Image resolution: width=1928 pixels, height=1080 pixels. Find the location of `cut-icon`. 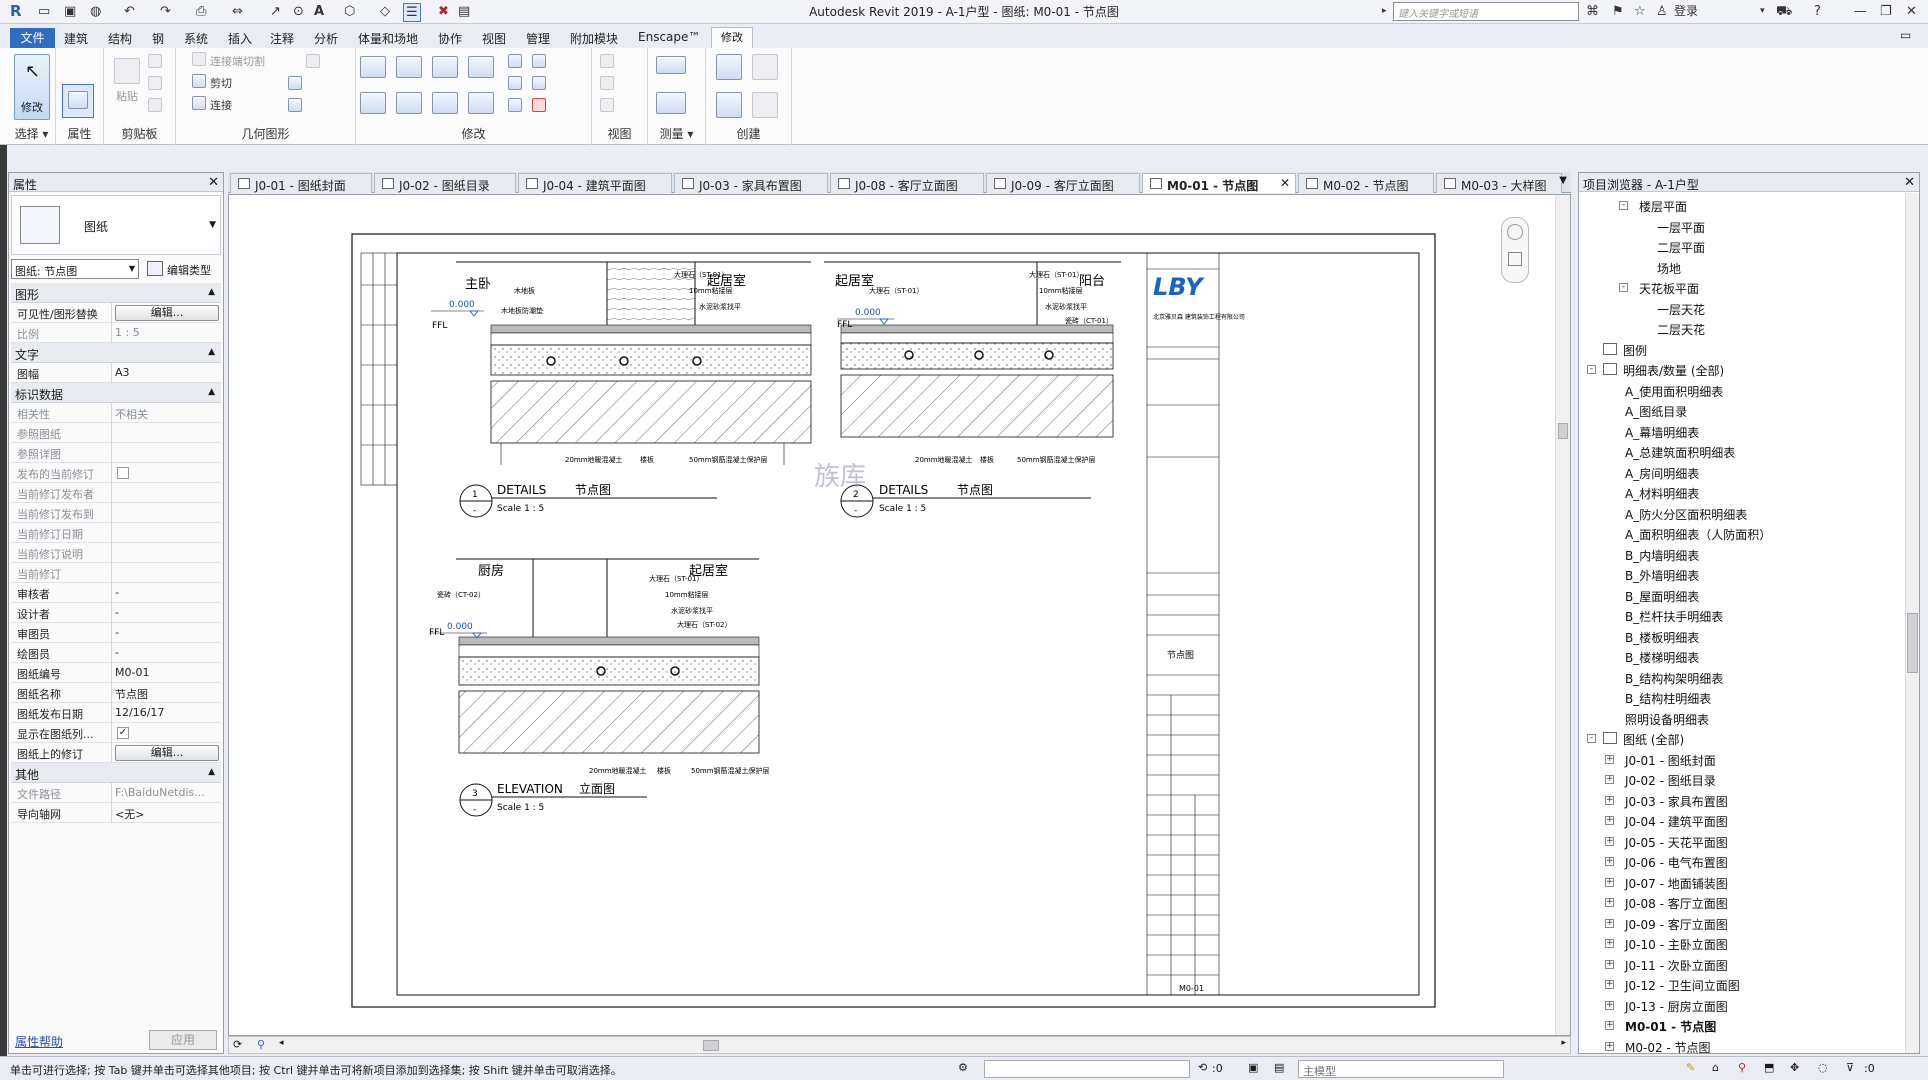

cut-icon is located at coordinates (155, 61).